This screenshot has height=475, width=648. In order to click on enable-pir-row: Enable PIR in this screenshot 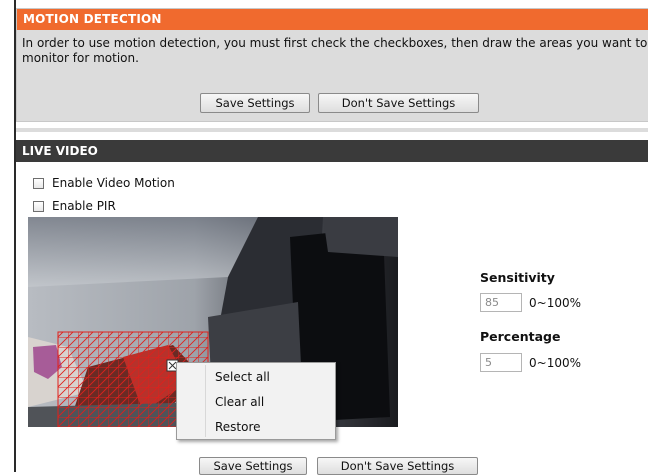, I will do `click(74, 206)`.